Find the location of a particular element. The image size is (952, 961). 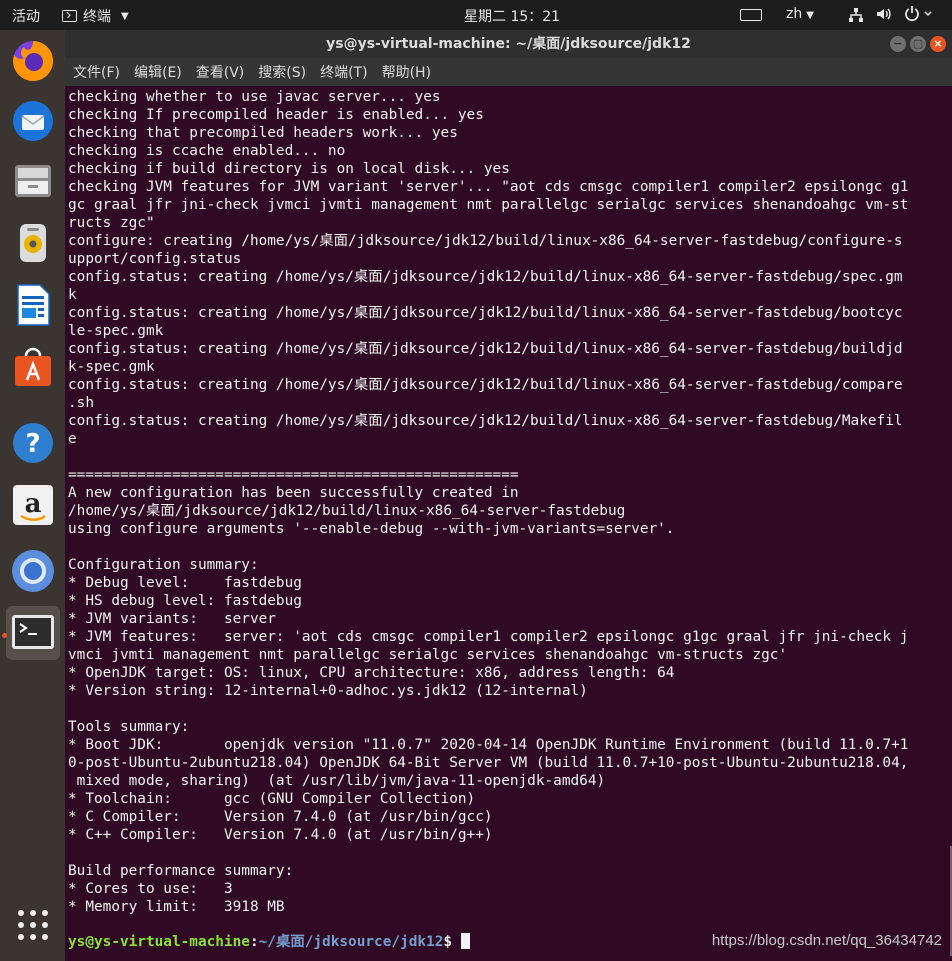

clock: 星期二 15：21 is located at coordinates (512, 16).